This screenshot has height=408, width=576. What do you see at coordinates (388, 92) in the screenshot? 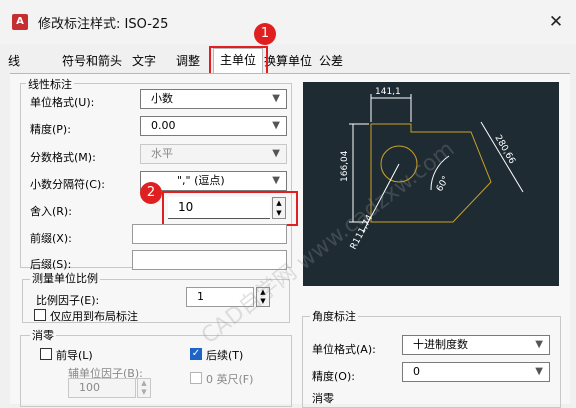
I see `dim-top-label: 141,1` at bounding box center [388, 92].